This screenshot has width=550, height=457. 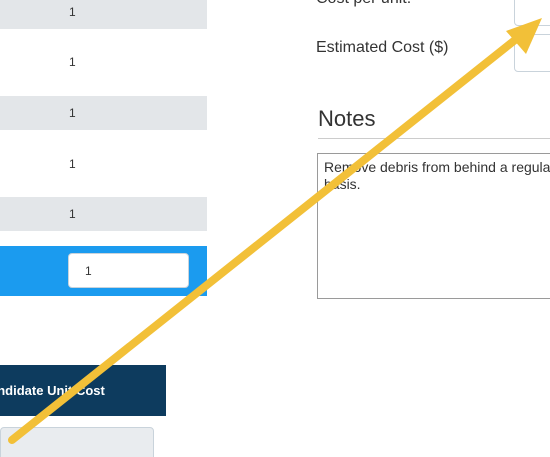 What do you see at coordinates (128, 270) in the screenshot?
I see `quantity-input` at bounding box center [128, 270].